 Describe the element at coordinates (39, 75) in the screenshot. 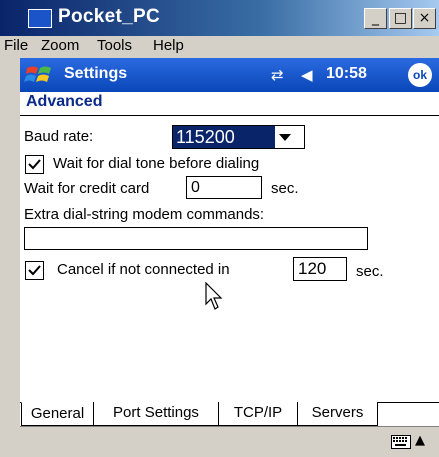

I see `windows-start-icon` at that location.